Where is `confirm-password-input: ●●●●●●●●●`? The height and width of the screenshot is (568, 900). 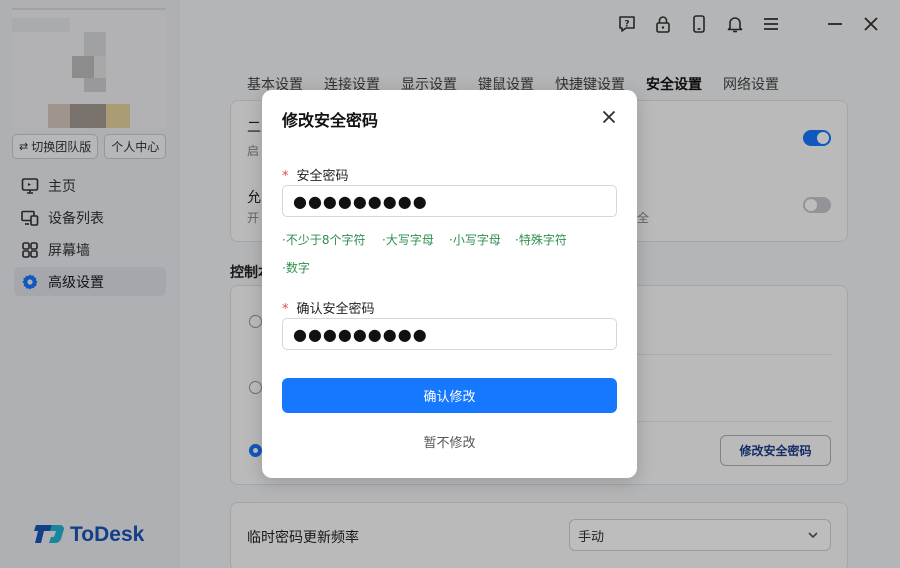 confirm-password-input: ●●●●●●●●● is located at coordinates (449, 334).